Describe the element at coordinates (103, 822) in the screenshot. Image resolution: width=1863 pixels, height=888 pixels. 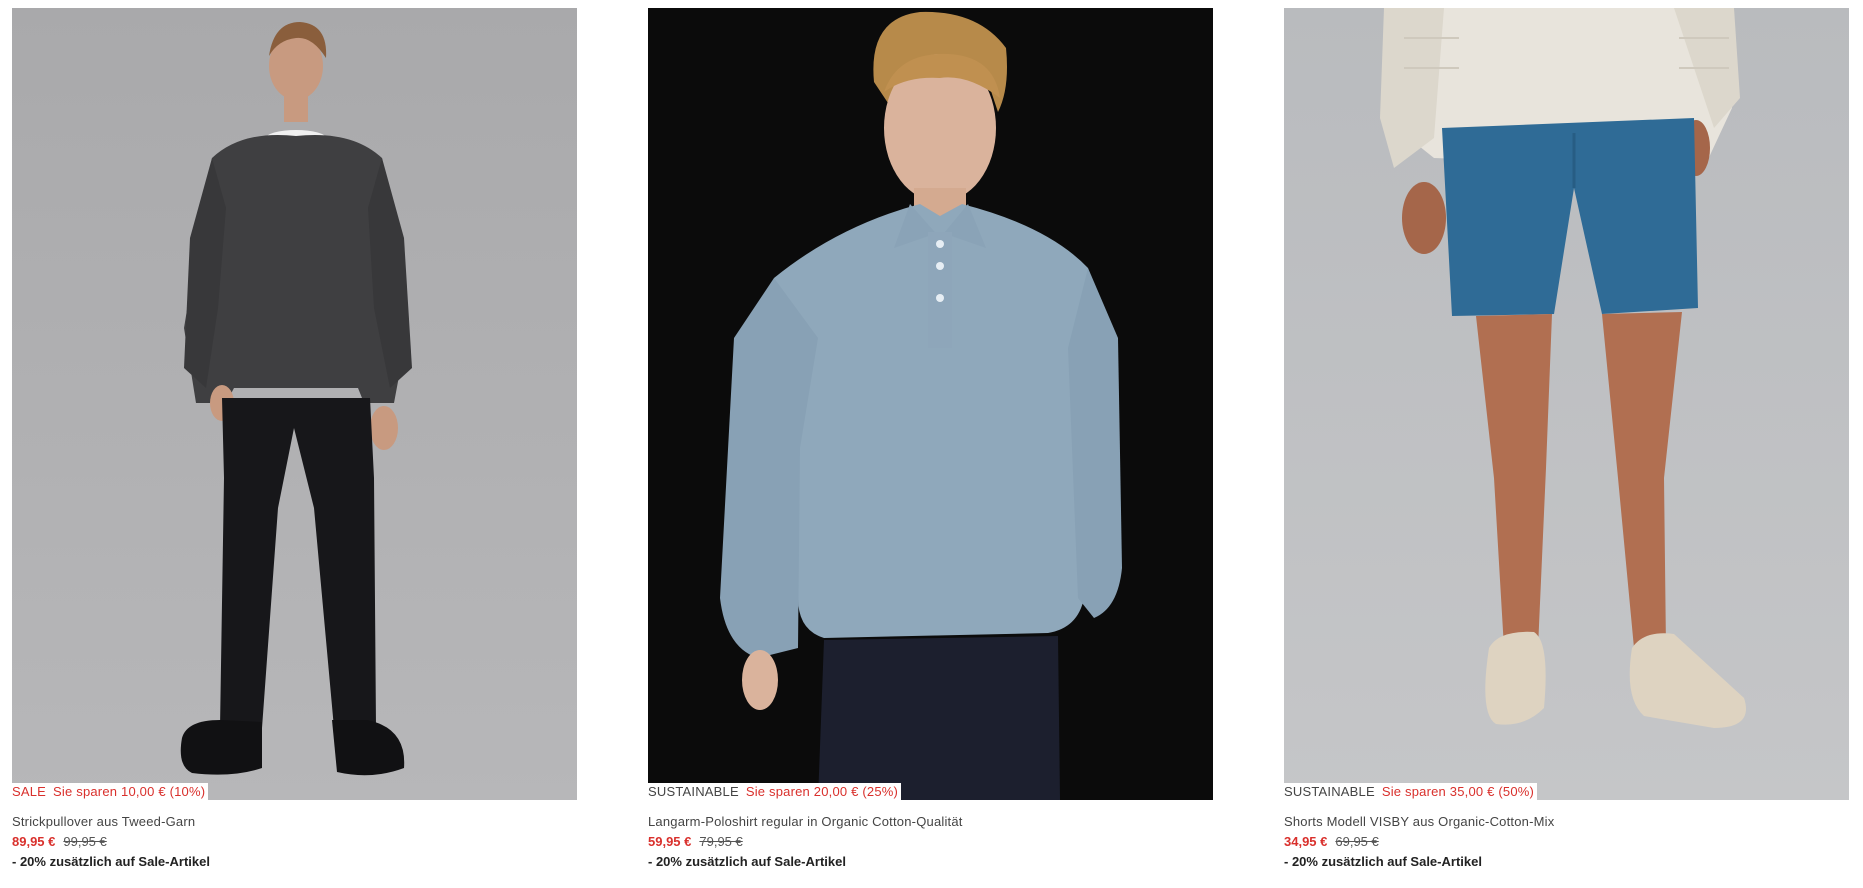
I see `product-title: Strickpullover aus Tweed-Garn` at that location.